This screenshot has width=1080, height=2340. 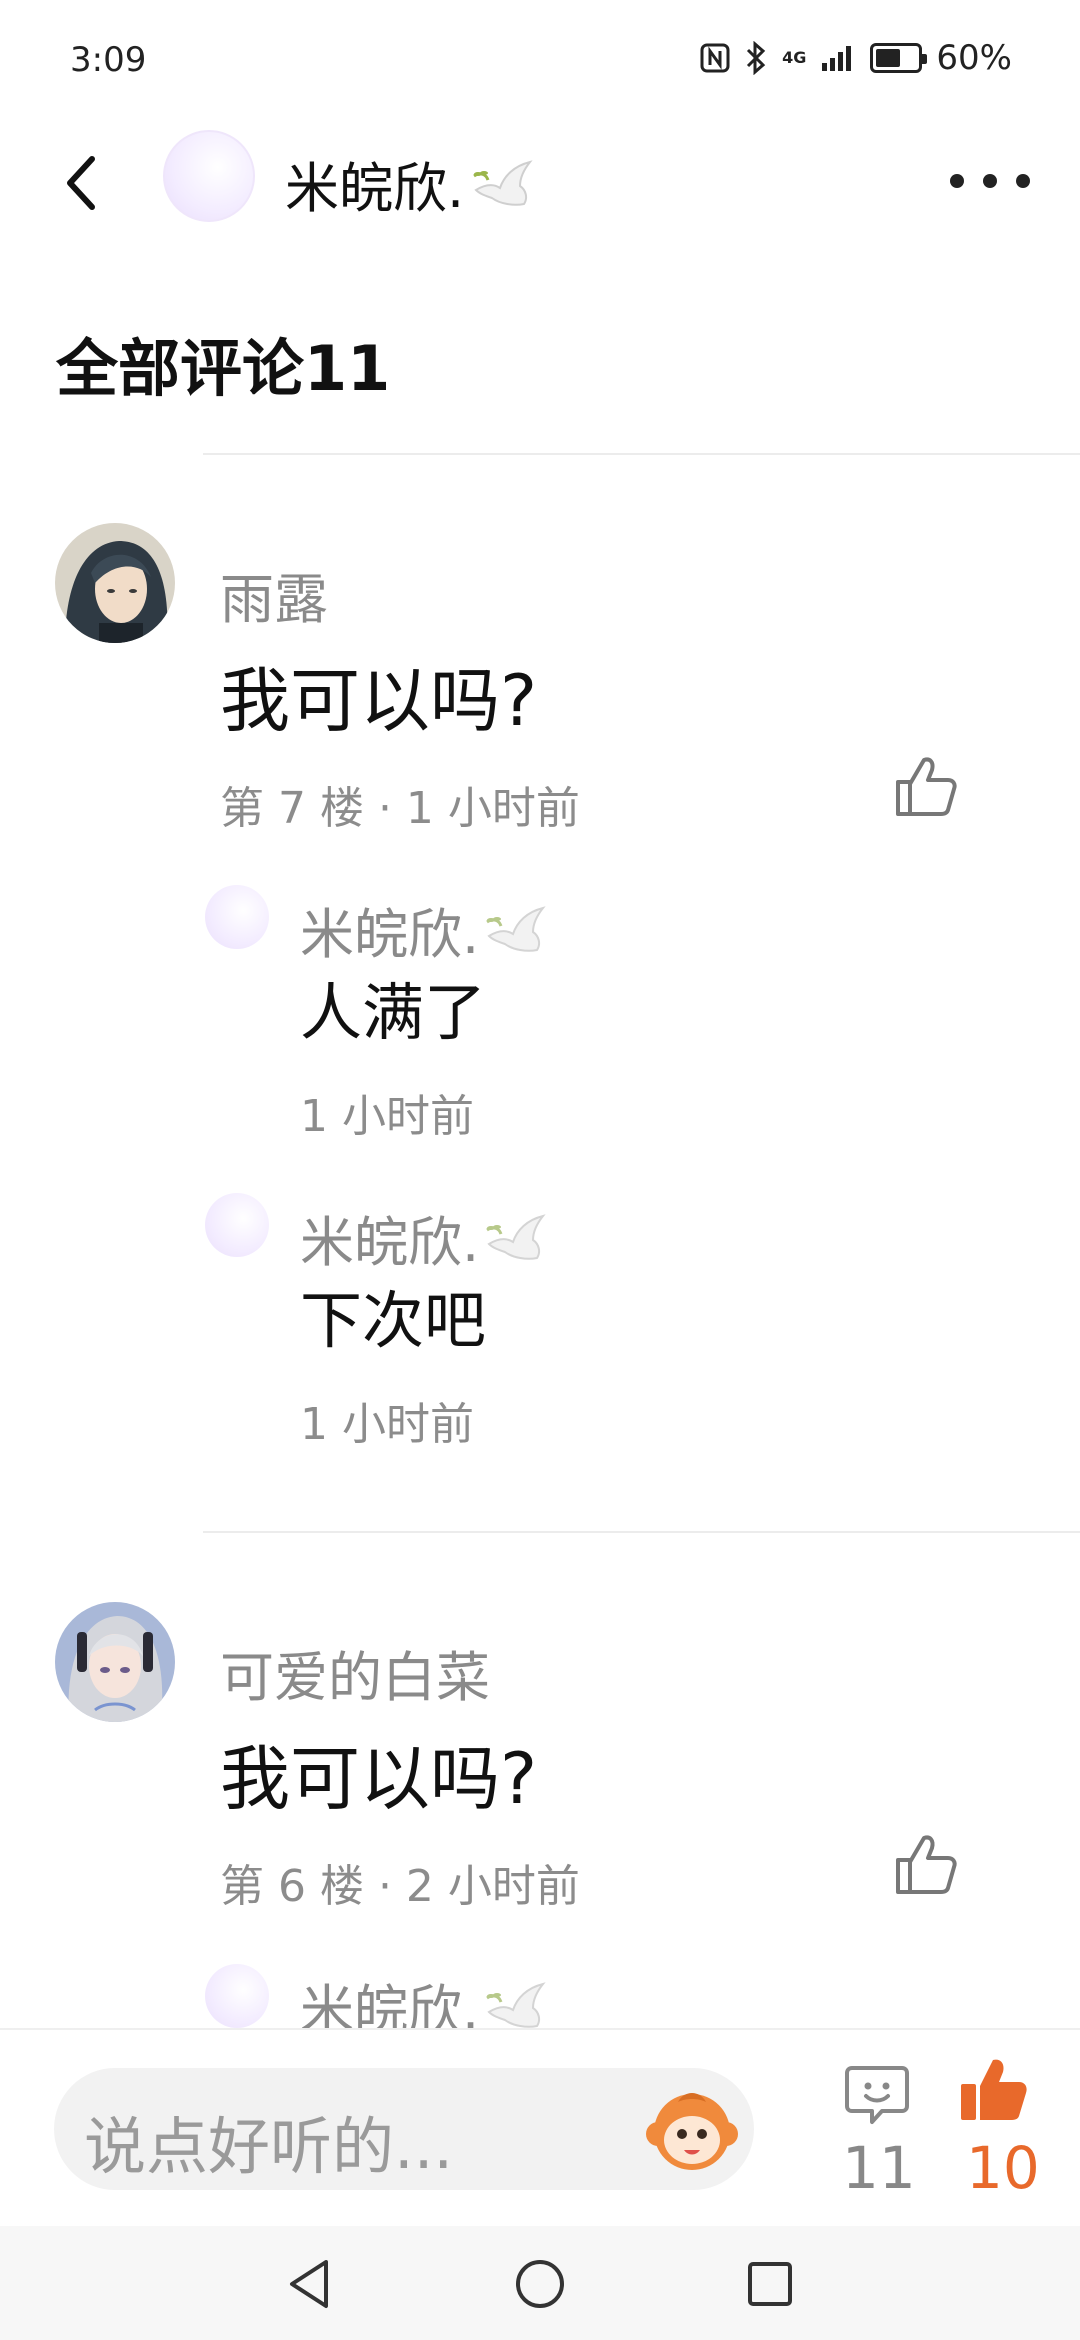 I want to click on avatar-silver-hair-illustration, so click(x=115, y=1662).